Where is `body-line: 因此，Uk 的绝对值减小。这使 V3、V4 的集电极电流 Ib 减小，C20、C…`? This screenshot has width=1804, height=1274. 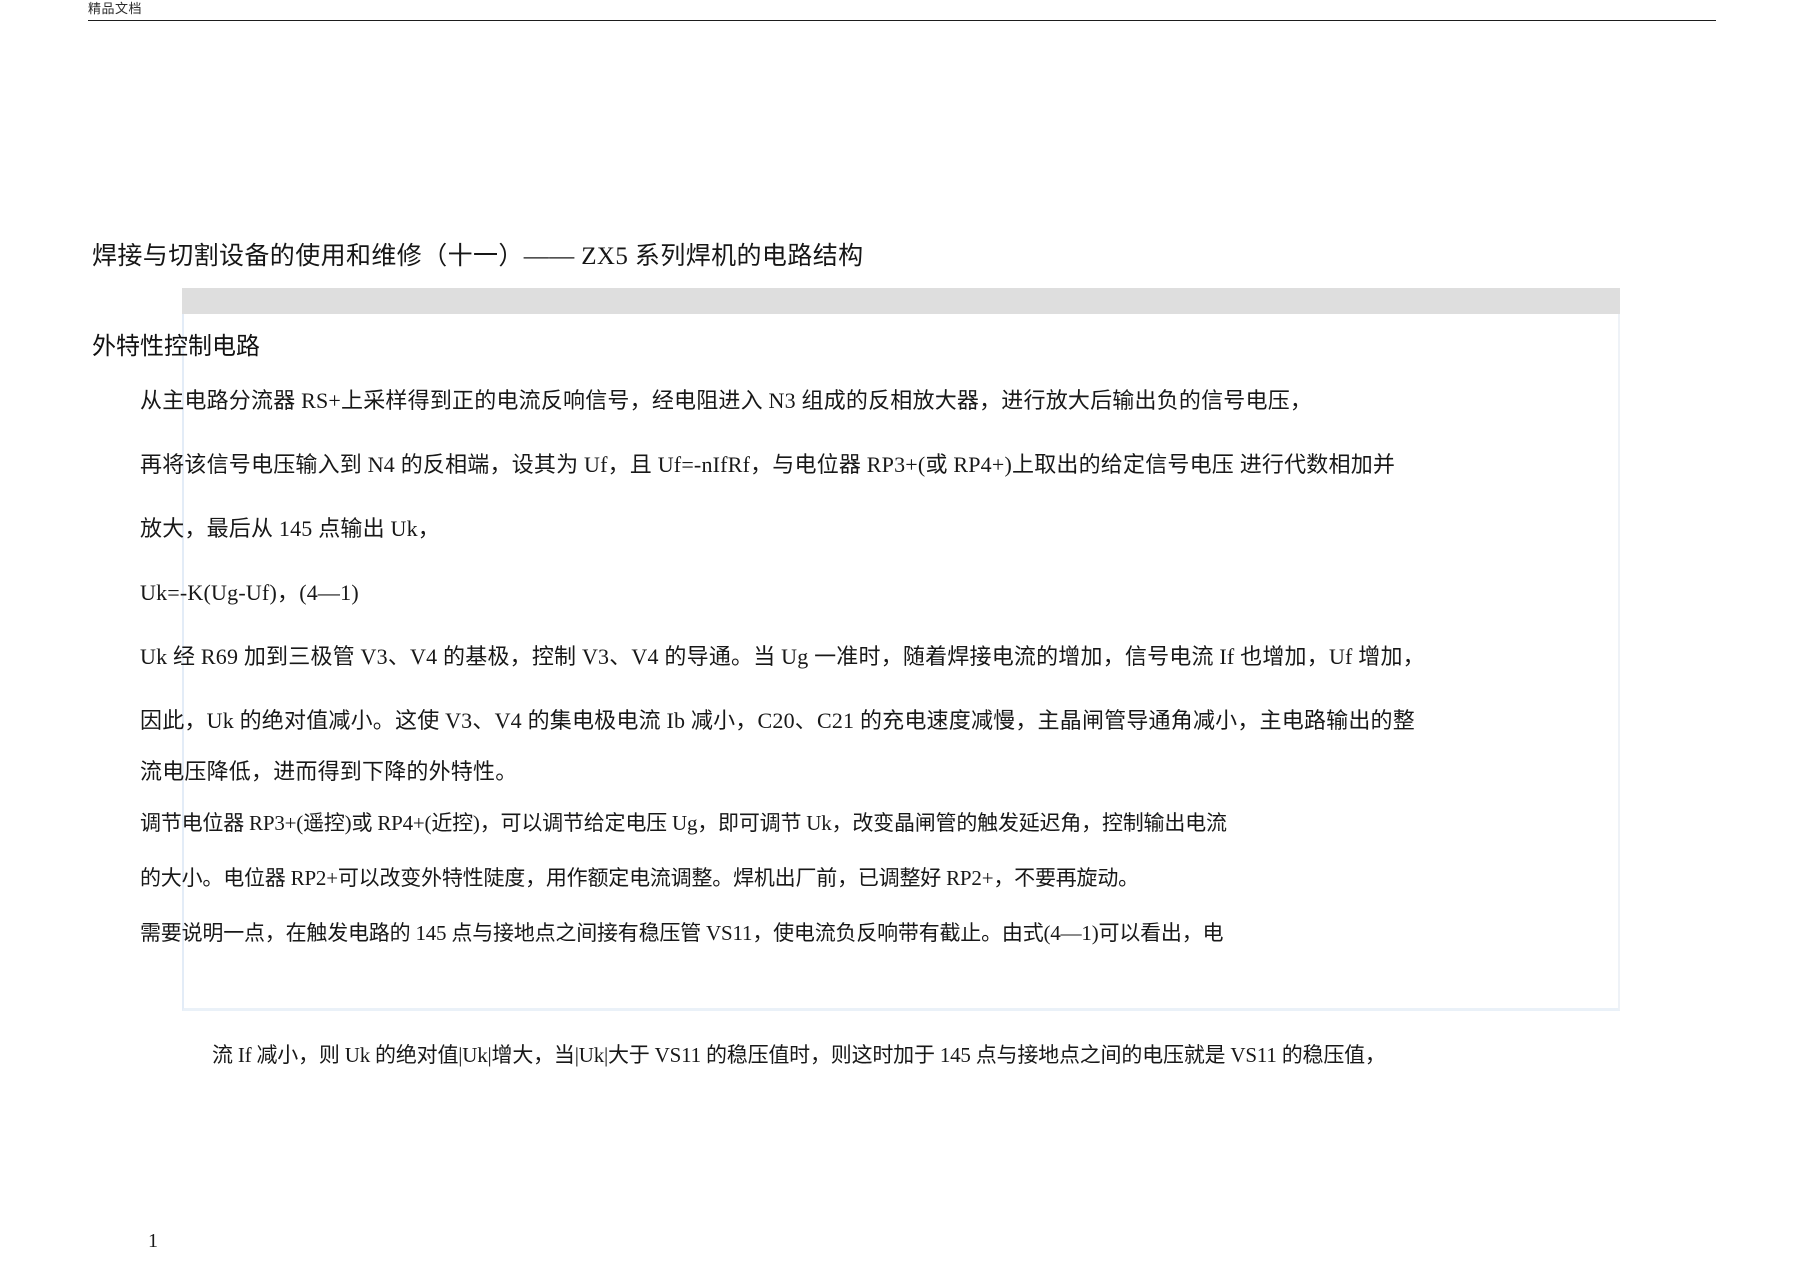
body-line: 因此，Uk 的绝对值减小。这使 V3、V4 的集电极电流 Ib 减小，C20、C… is located at coordinates (777, 720).